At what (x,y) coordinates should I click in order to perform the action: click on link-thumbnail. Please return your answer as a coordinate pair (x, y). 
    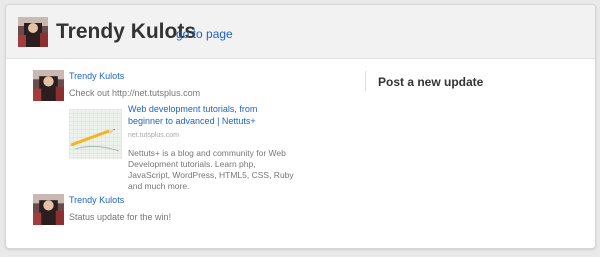
    Looking at the image, I should click on (95, 134).